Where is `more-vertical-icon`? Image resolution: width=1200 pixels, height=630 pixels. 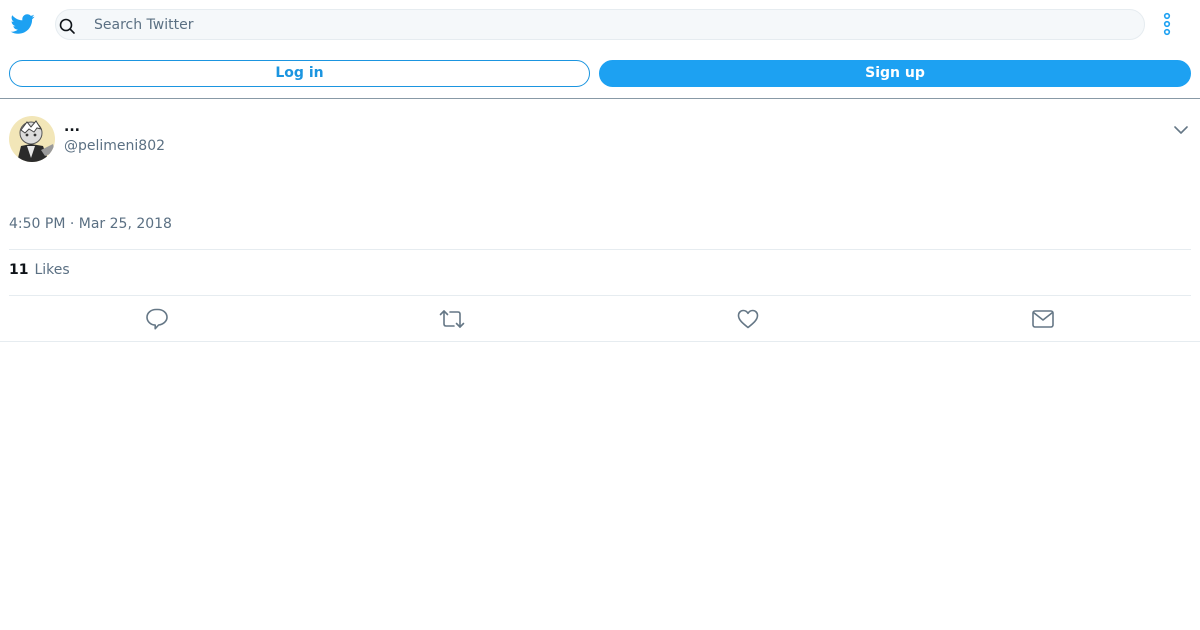 more-vertical-icon is located at coordinates (1167, 24).